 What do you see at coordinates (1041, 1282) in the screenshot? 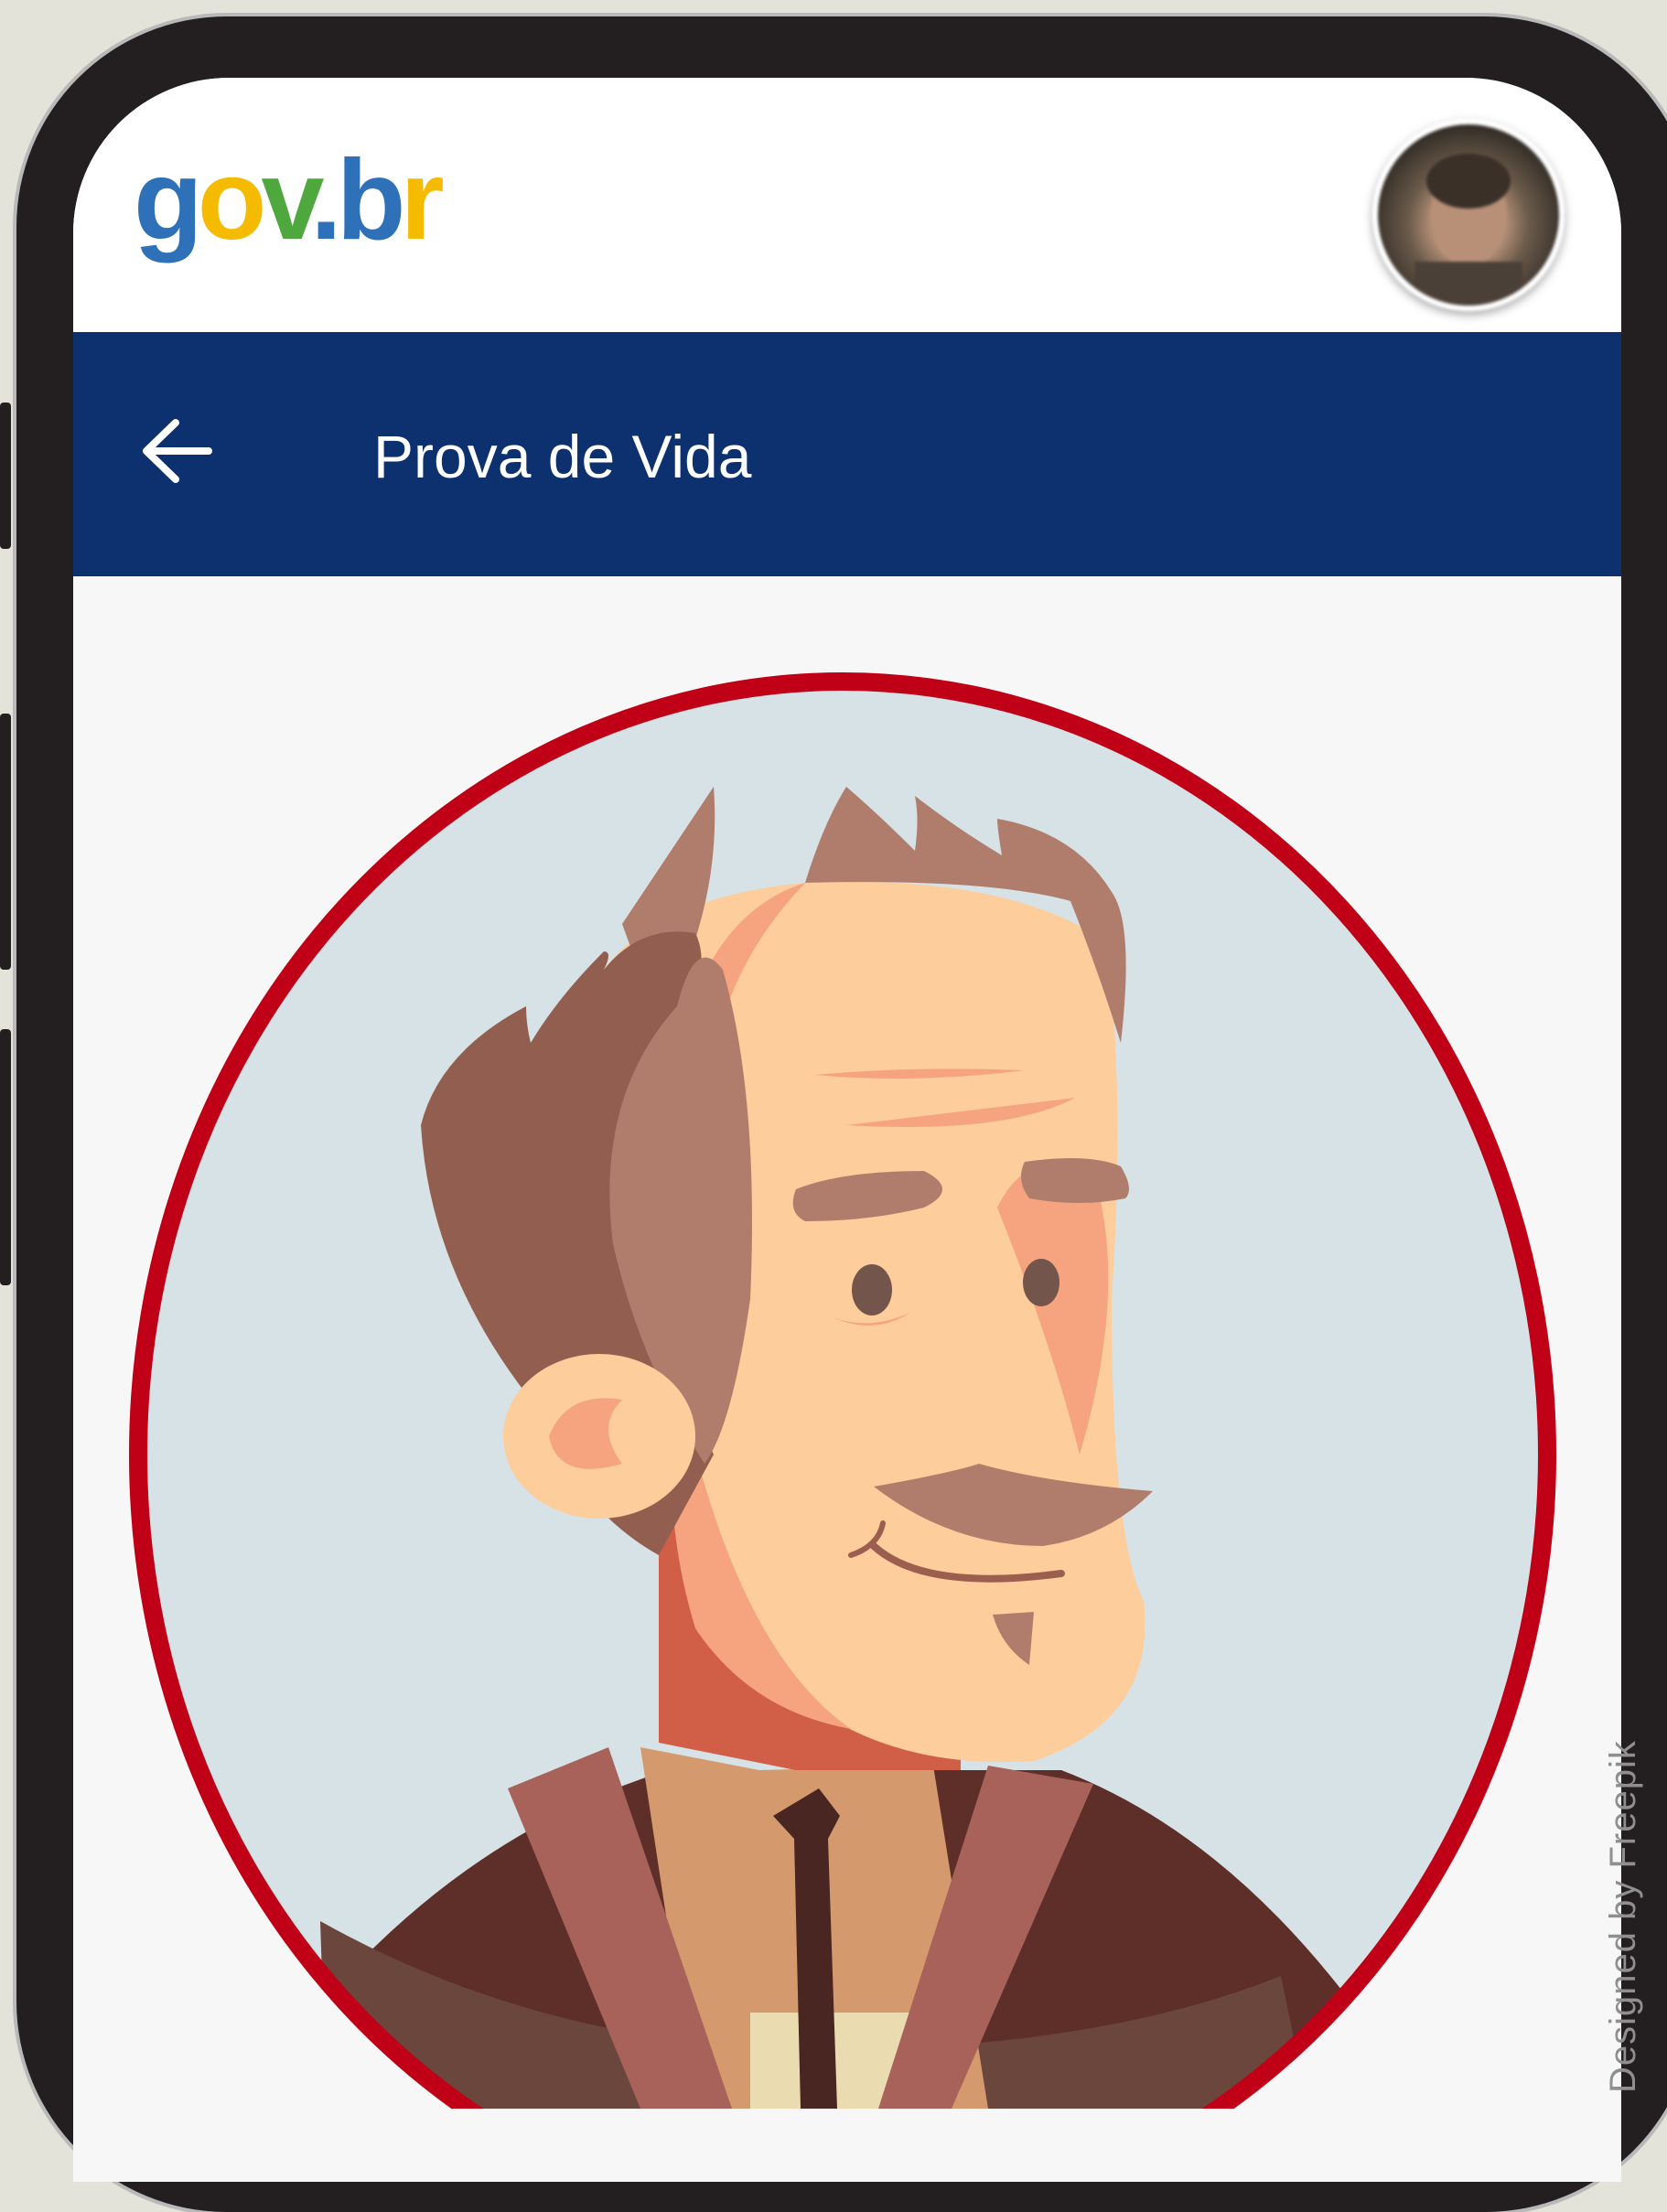
I see `right-eye` at bounding box center [1041, 1282].